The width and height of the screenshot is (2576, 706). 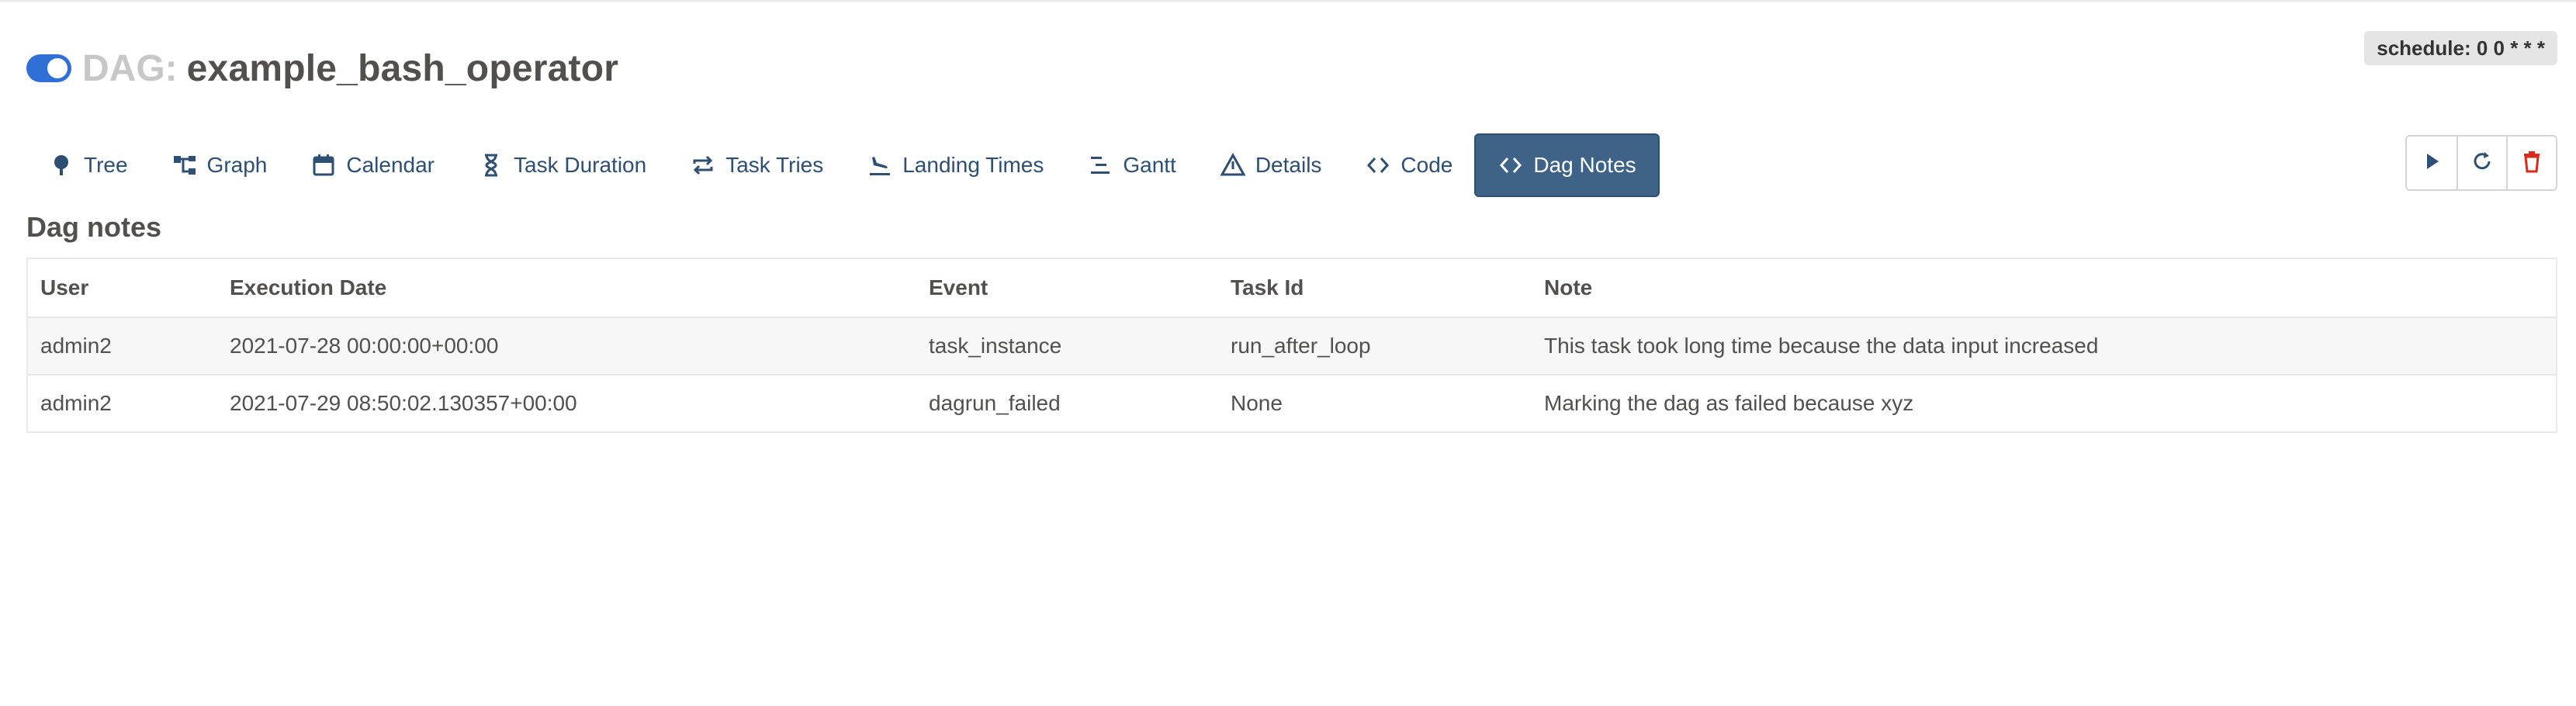 I want to click on tab-calendar: Calendar, so click(x=372, y=165).